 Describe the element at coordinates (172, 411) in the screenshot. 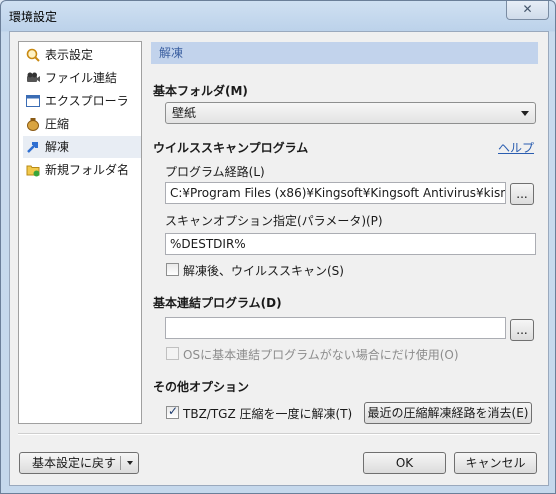

I see `tbz-checkbox` at that location.